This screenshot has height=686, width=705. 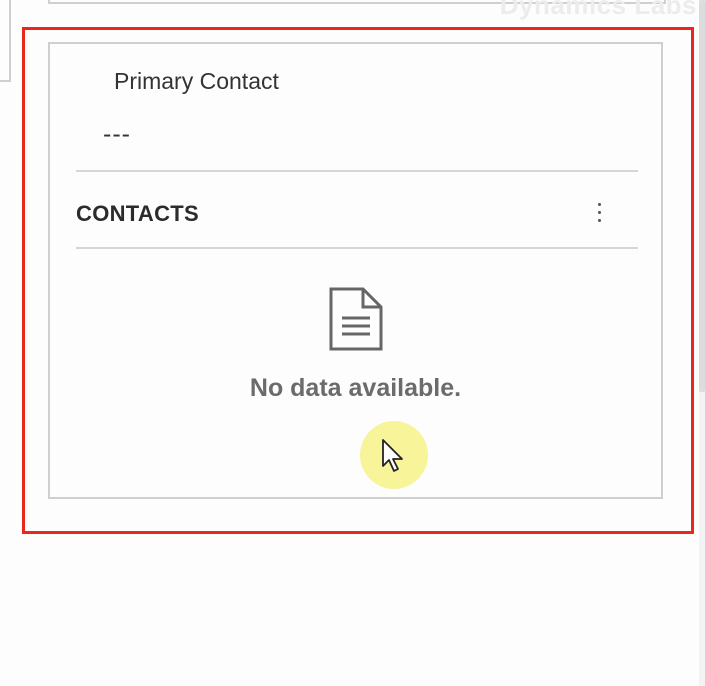 I want to click on more-vertical-icon, so click(x=599, y=212).